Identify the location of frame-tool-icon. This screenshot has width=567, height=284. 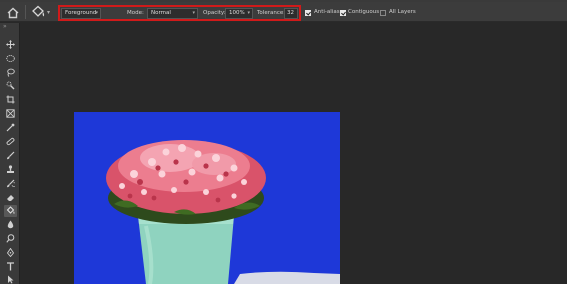
(10, 114).